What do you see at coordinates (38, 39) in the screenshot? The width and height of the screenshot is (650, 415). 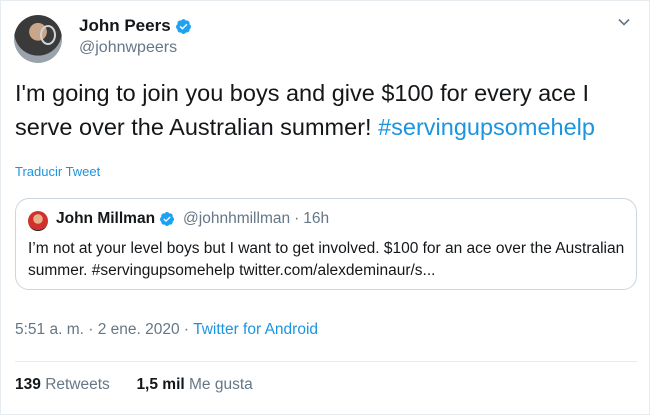 I see `author-avatar` at bounding box center [38, 39].